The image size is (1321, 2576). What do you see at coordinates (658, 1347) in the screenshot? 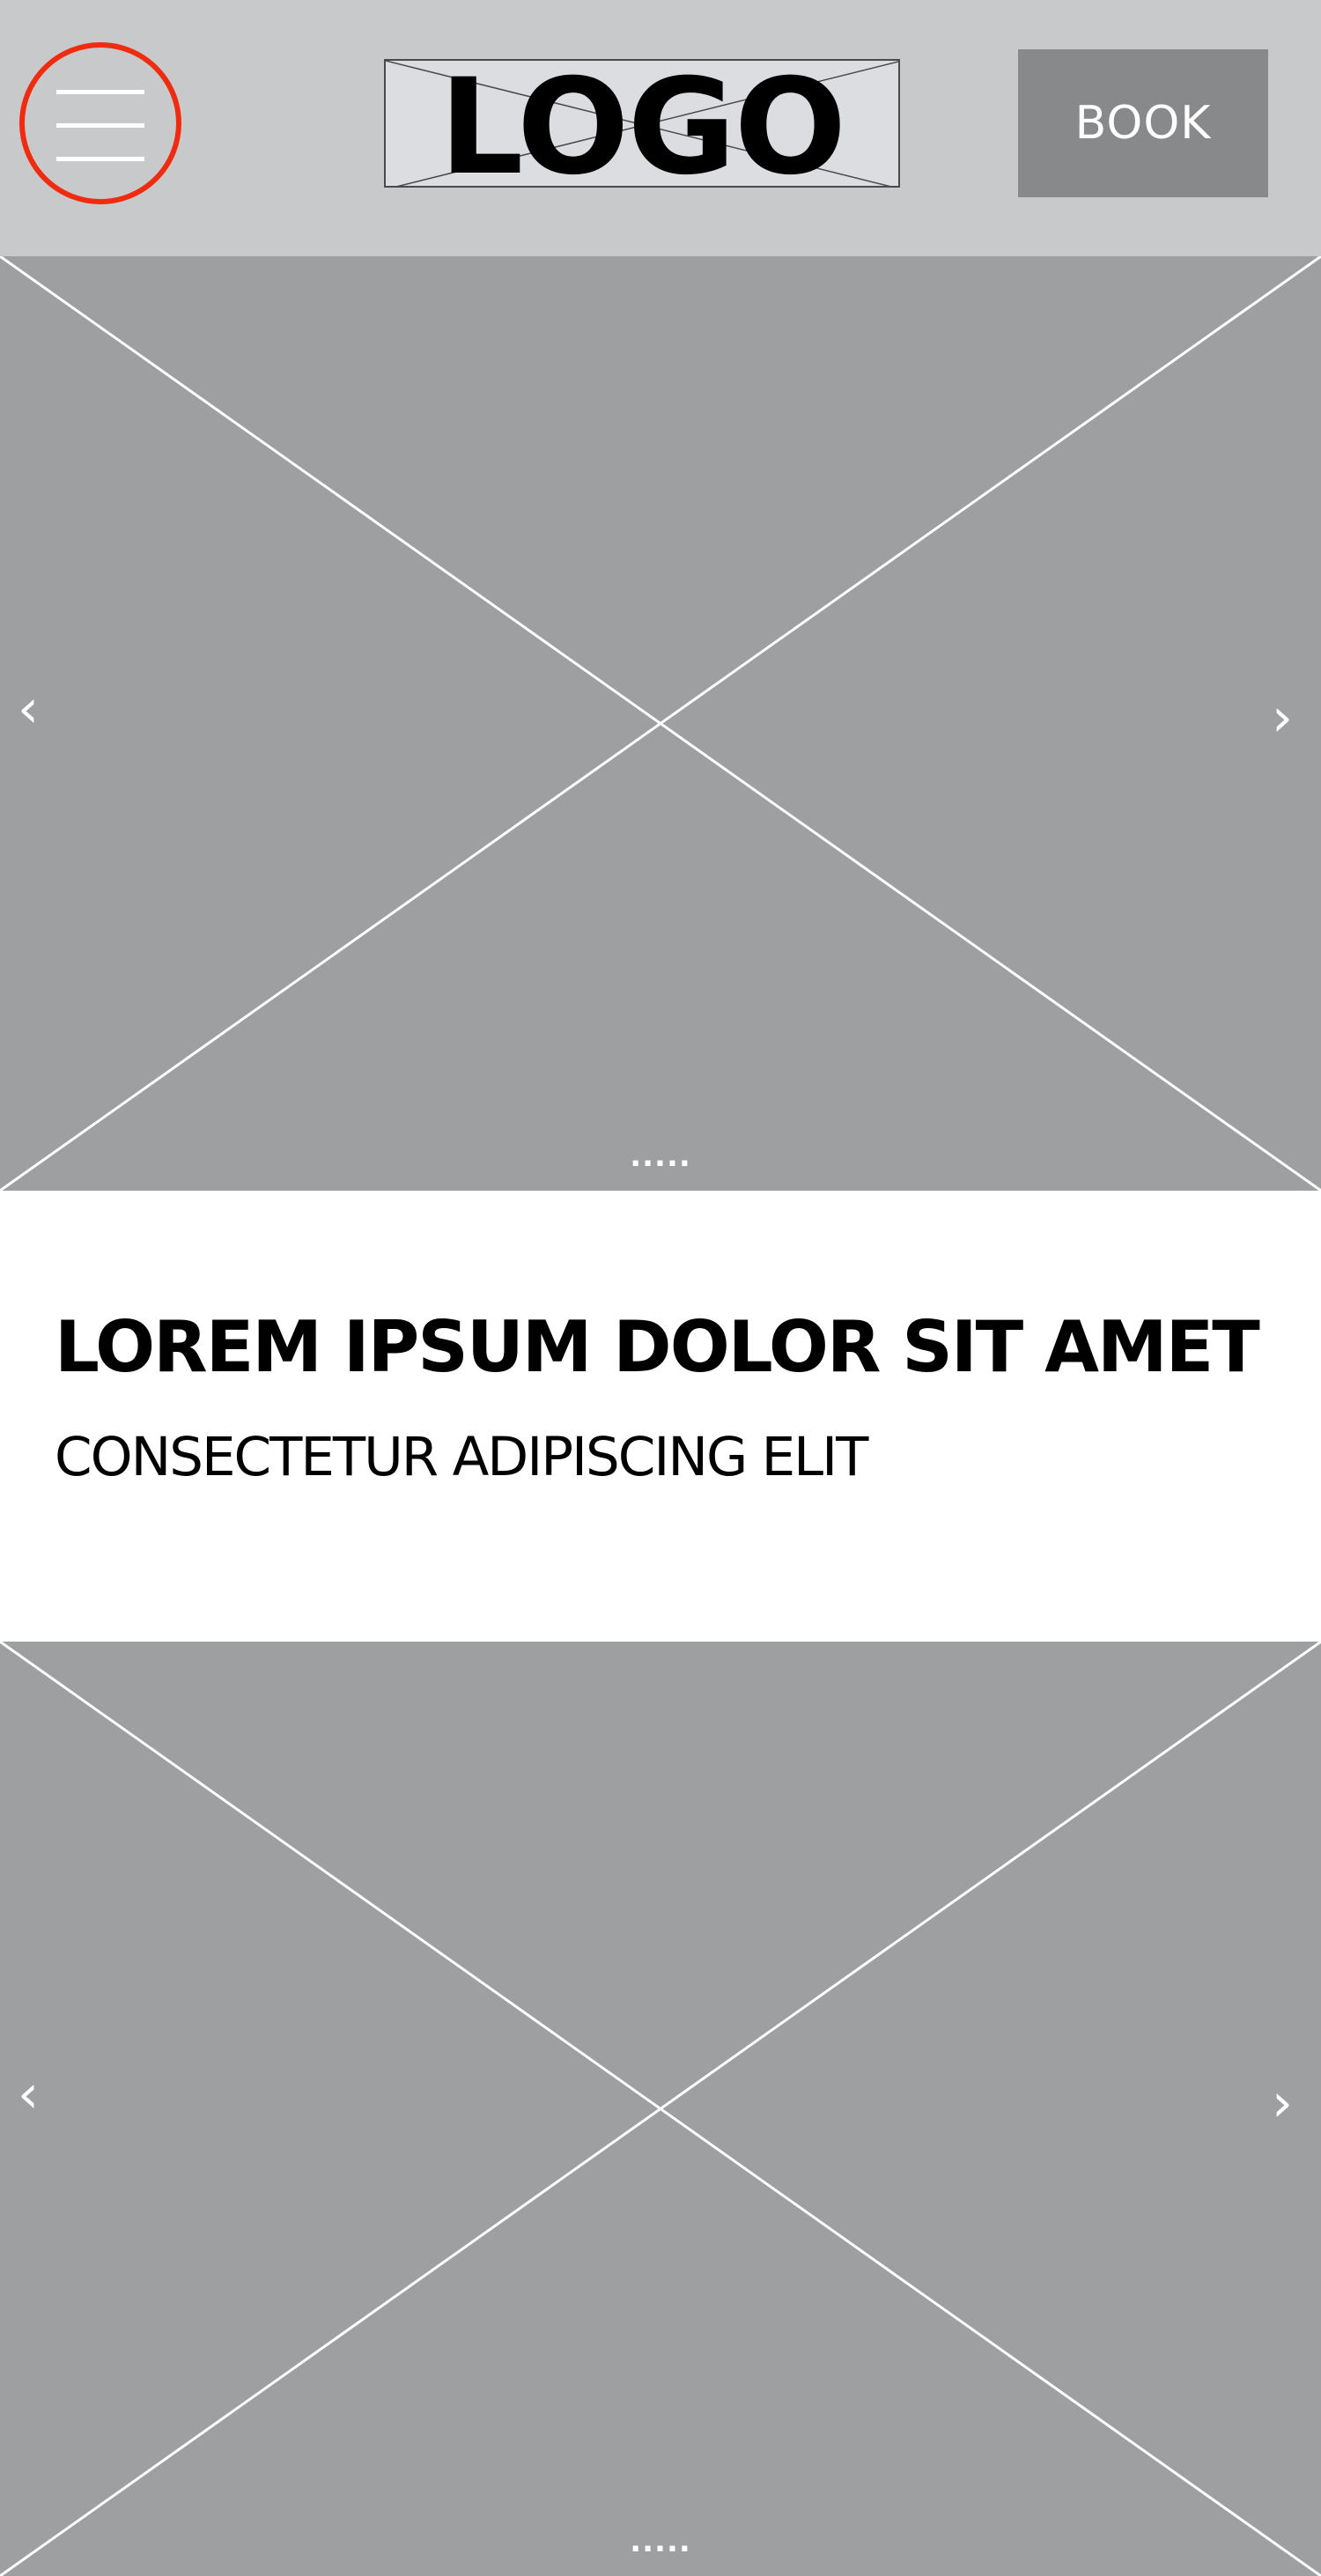
I see `headline: LOREM IPSUM DOLOR SIT AMET` at bounding box center [658, 1347].